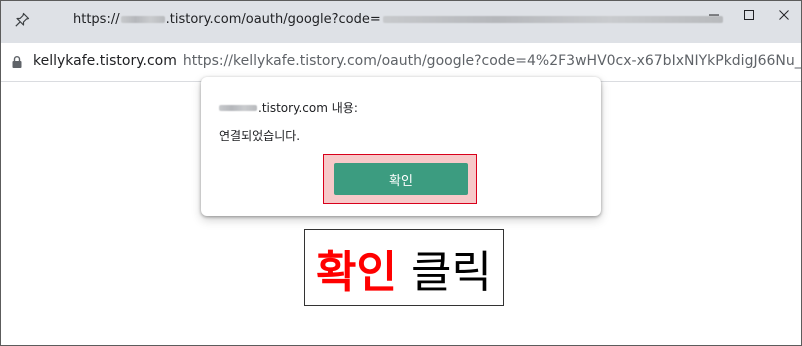 This screenshot has height=346, width=802. I want to click on redacted-blog-name, so click(238, 108).